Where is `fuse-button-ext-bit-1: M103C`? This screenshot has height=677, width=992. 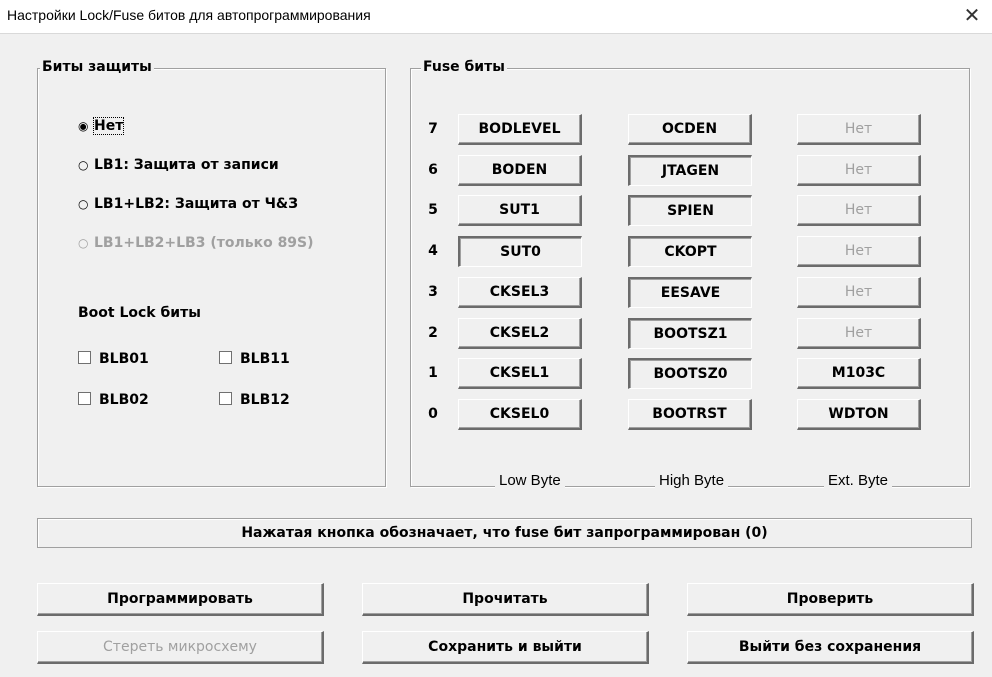 fuse-button-ext-bit-1: M103C is located at coordinates (859, 373).